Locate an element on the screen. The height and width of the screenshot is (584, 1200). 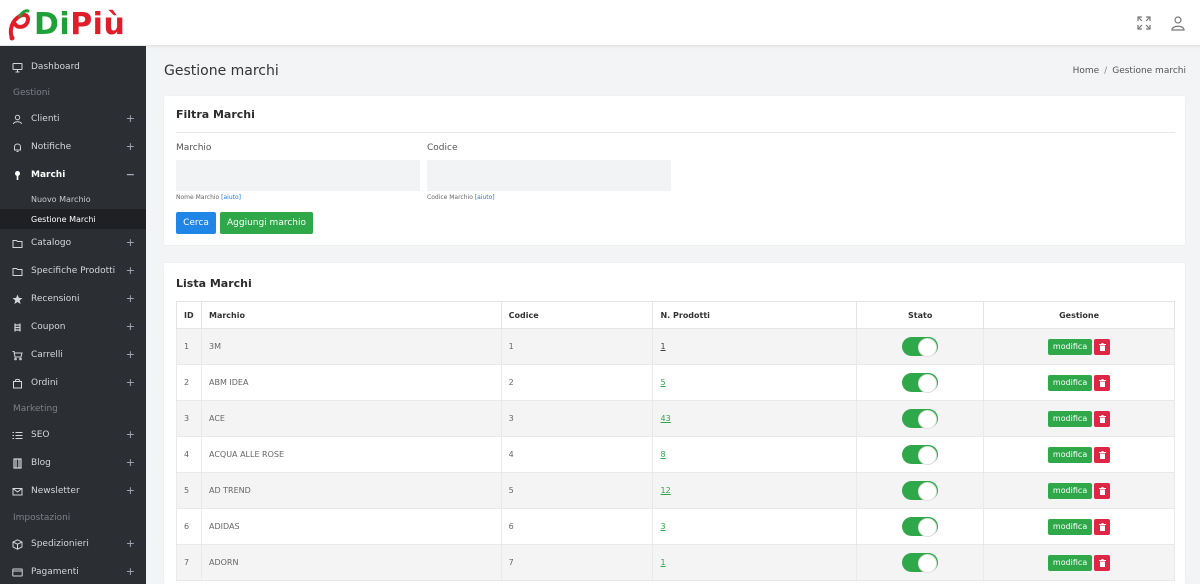
sidebar-item-label: Ordini is located at coordinates (45, 383).